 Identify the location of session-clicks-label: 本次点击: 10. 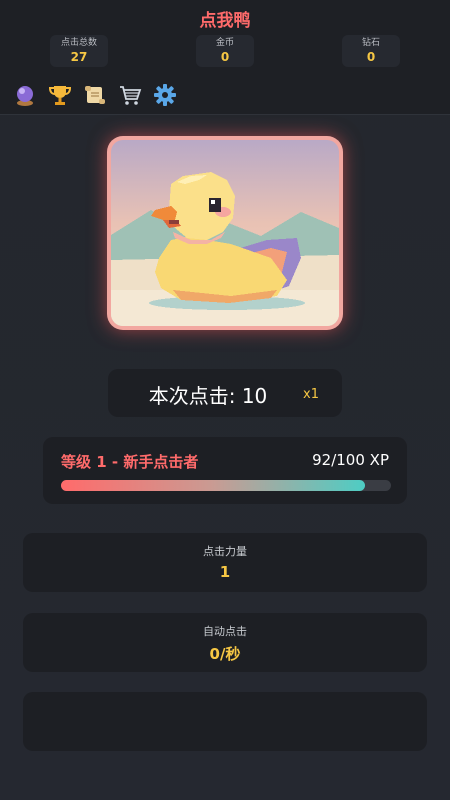
(208, 396).